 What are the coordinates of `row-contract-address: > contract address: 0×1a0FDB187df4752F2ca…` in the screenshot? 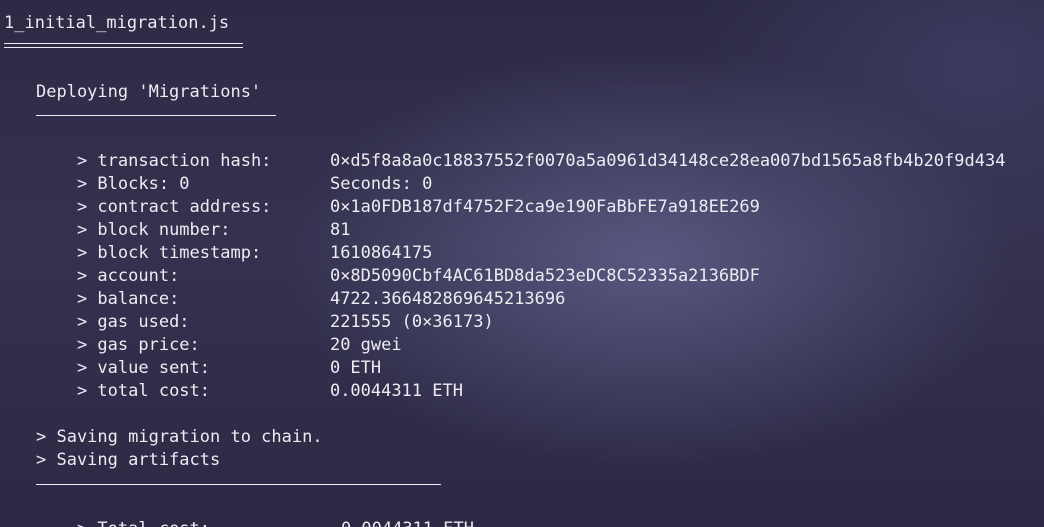 It's located at (398, 195).